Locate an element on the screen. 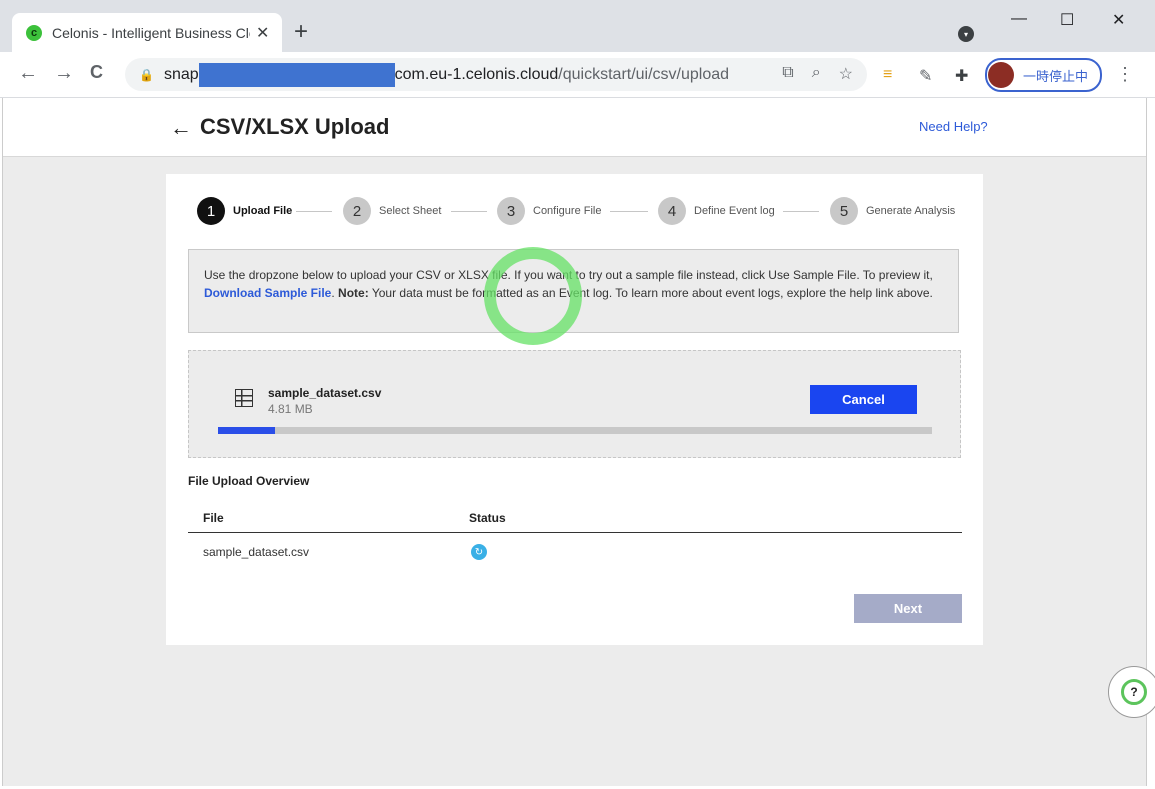 This screenshot has height=789, width=1155. zoom-icon: ⌕ is located at coordinates (816, 74).